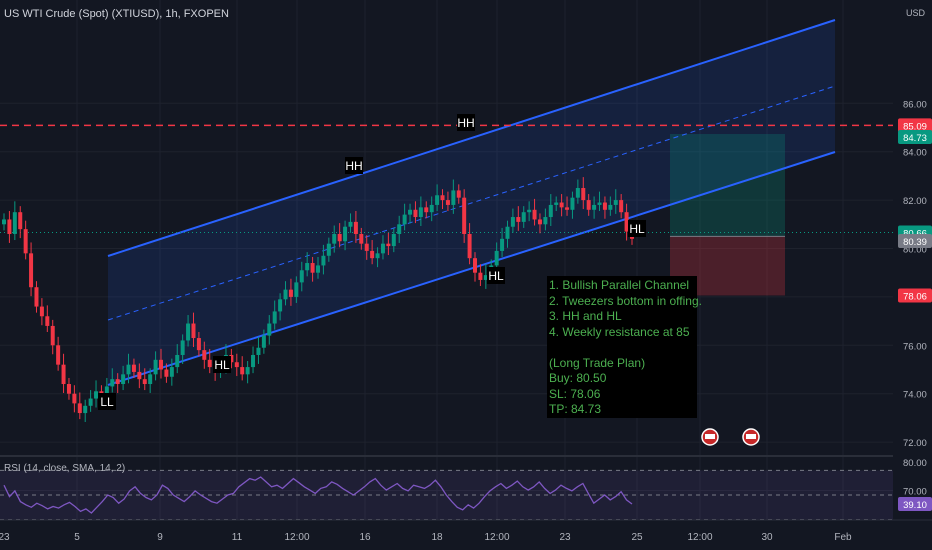  Describe the element at coordinates (916, 13) in the screenshot. I see `axis-currency: USD` at that location.